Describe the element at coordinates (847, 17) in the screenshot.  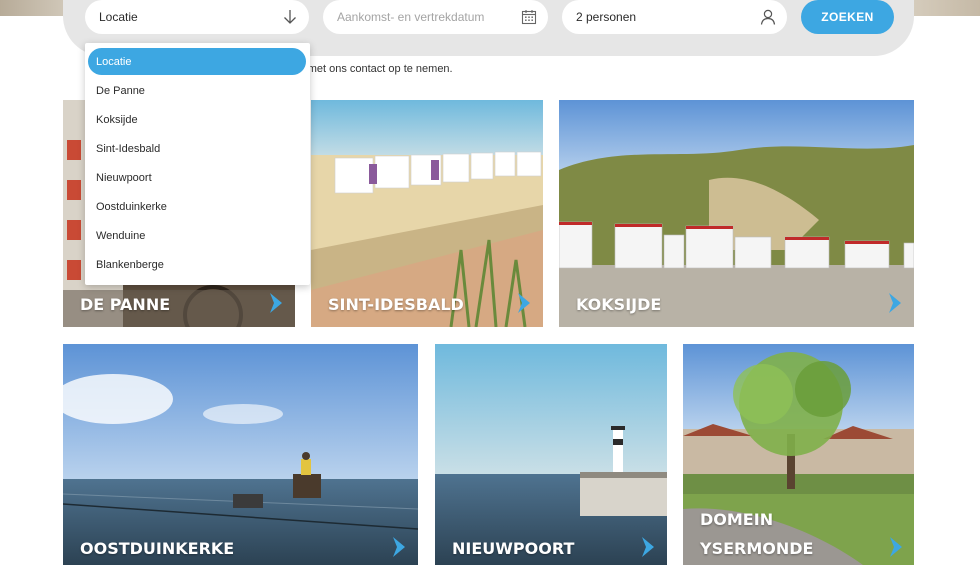
I see `search-button: ZOEKEN` at that location.